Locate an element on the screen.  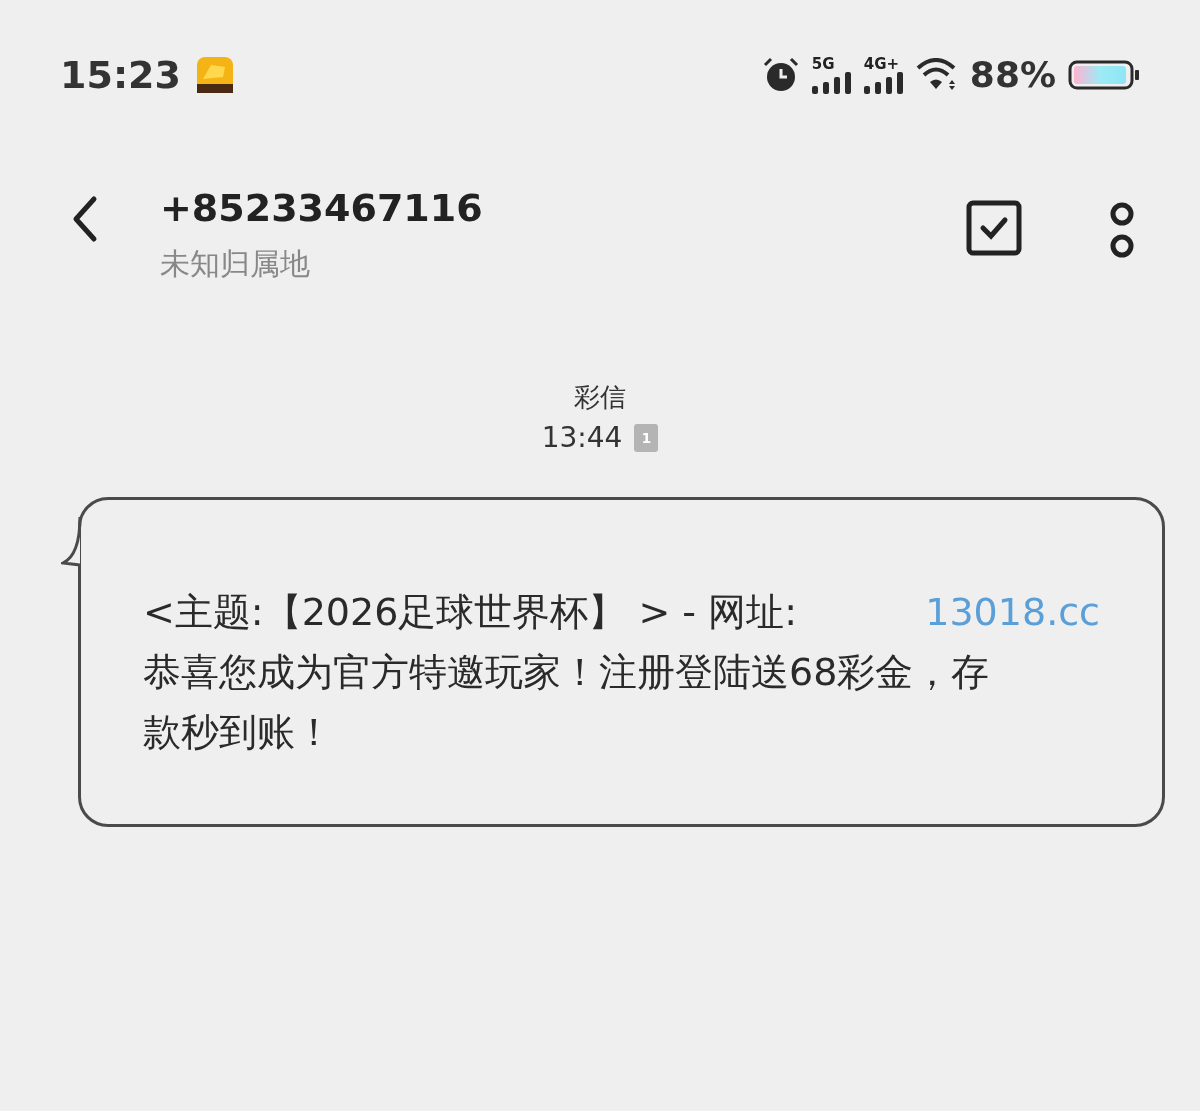
network-label: 4G+ is located at coordinates (881, 64).